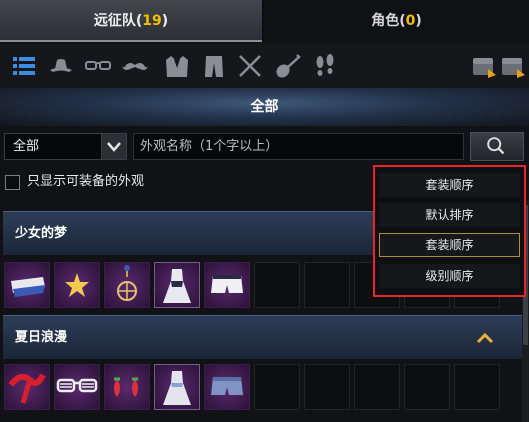 The width and height of the screenshot is (529, 422). Describe the element at coordinates (449, 215) in the screenshot. I see `sort-option-default: 默认排序` at that location.